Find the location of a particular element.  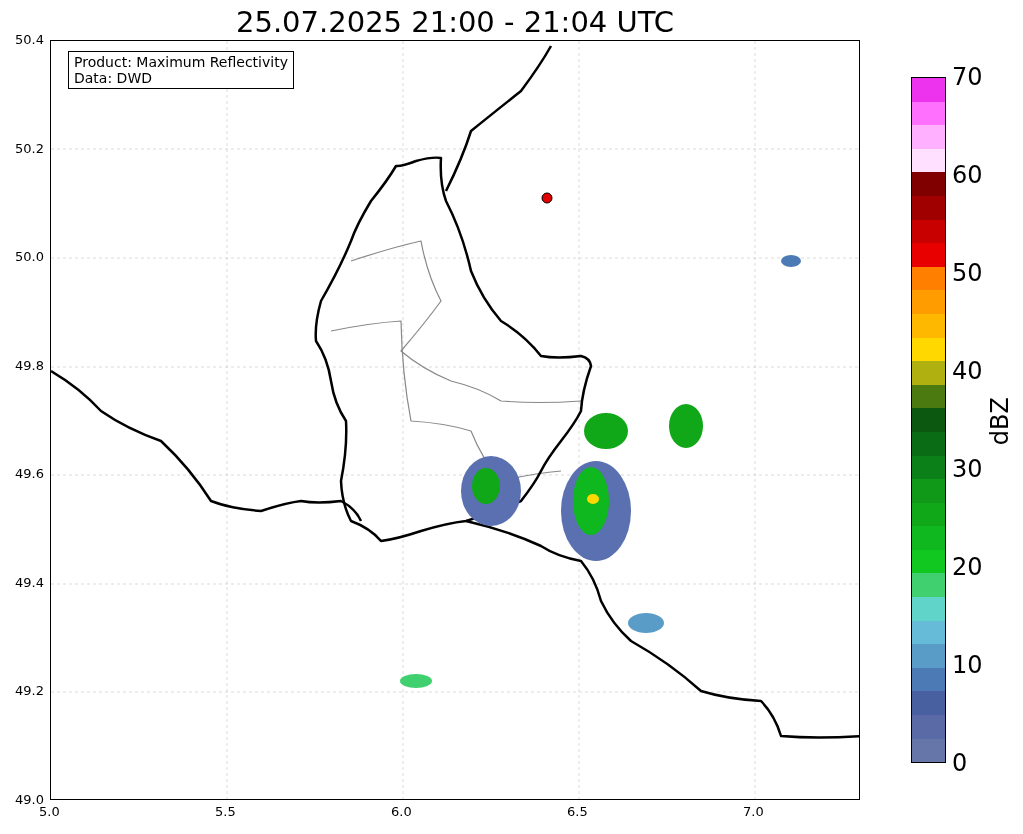

legend-text: Product: Maximum Reflectivity is located at coordinates (181, 62).